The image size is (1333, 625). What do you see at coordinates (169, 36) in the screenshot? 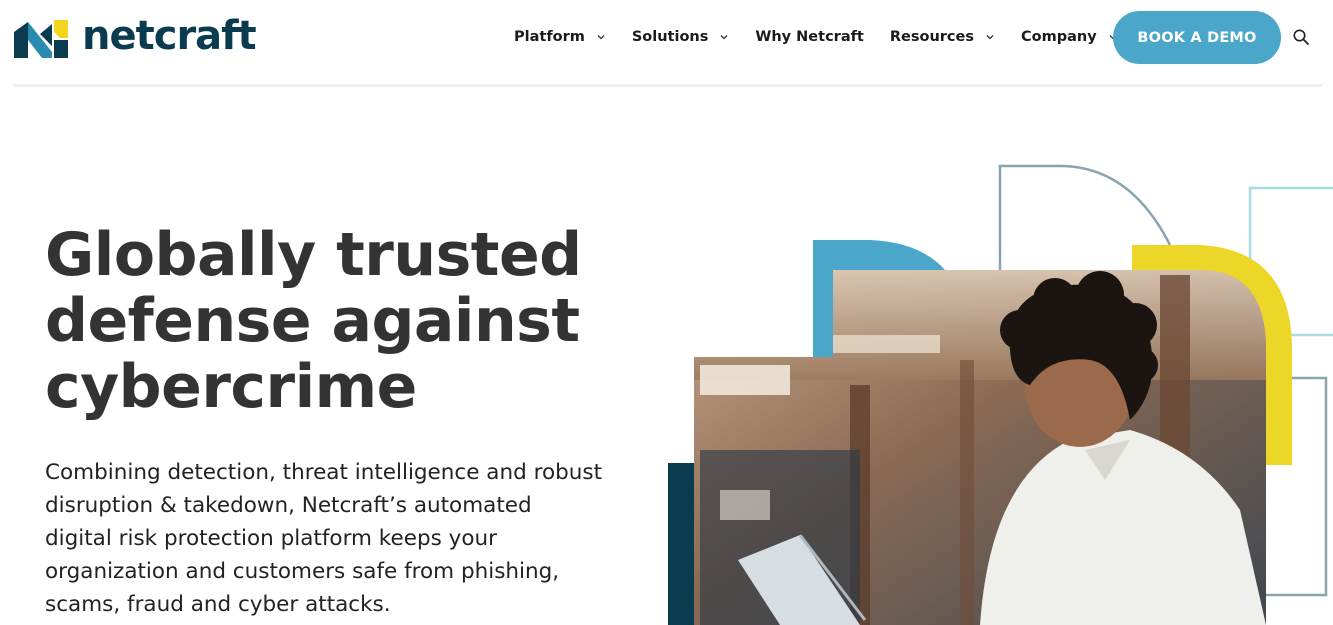
I see `brand-name: netcraft` at bounding box center [169, 36].